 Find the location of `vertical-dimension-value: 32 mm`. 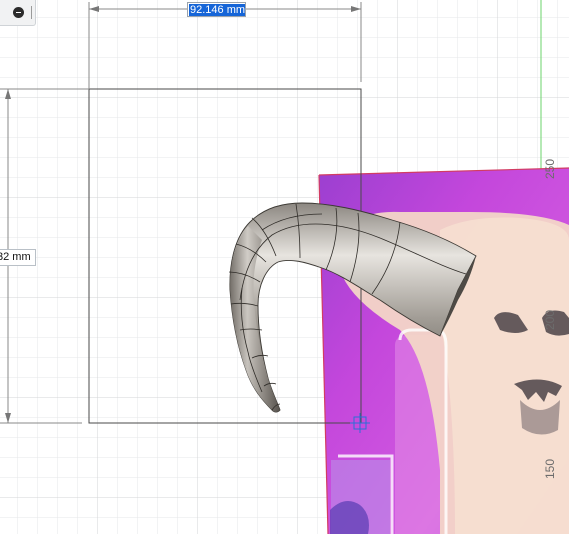

vertical-dimension-value: 32 mm is located at coordinates (15, 257).